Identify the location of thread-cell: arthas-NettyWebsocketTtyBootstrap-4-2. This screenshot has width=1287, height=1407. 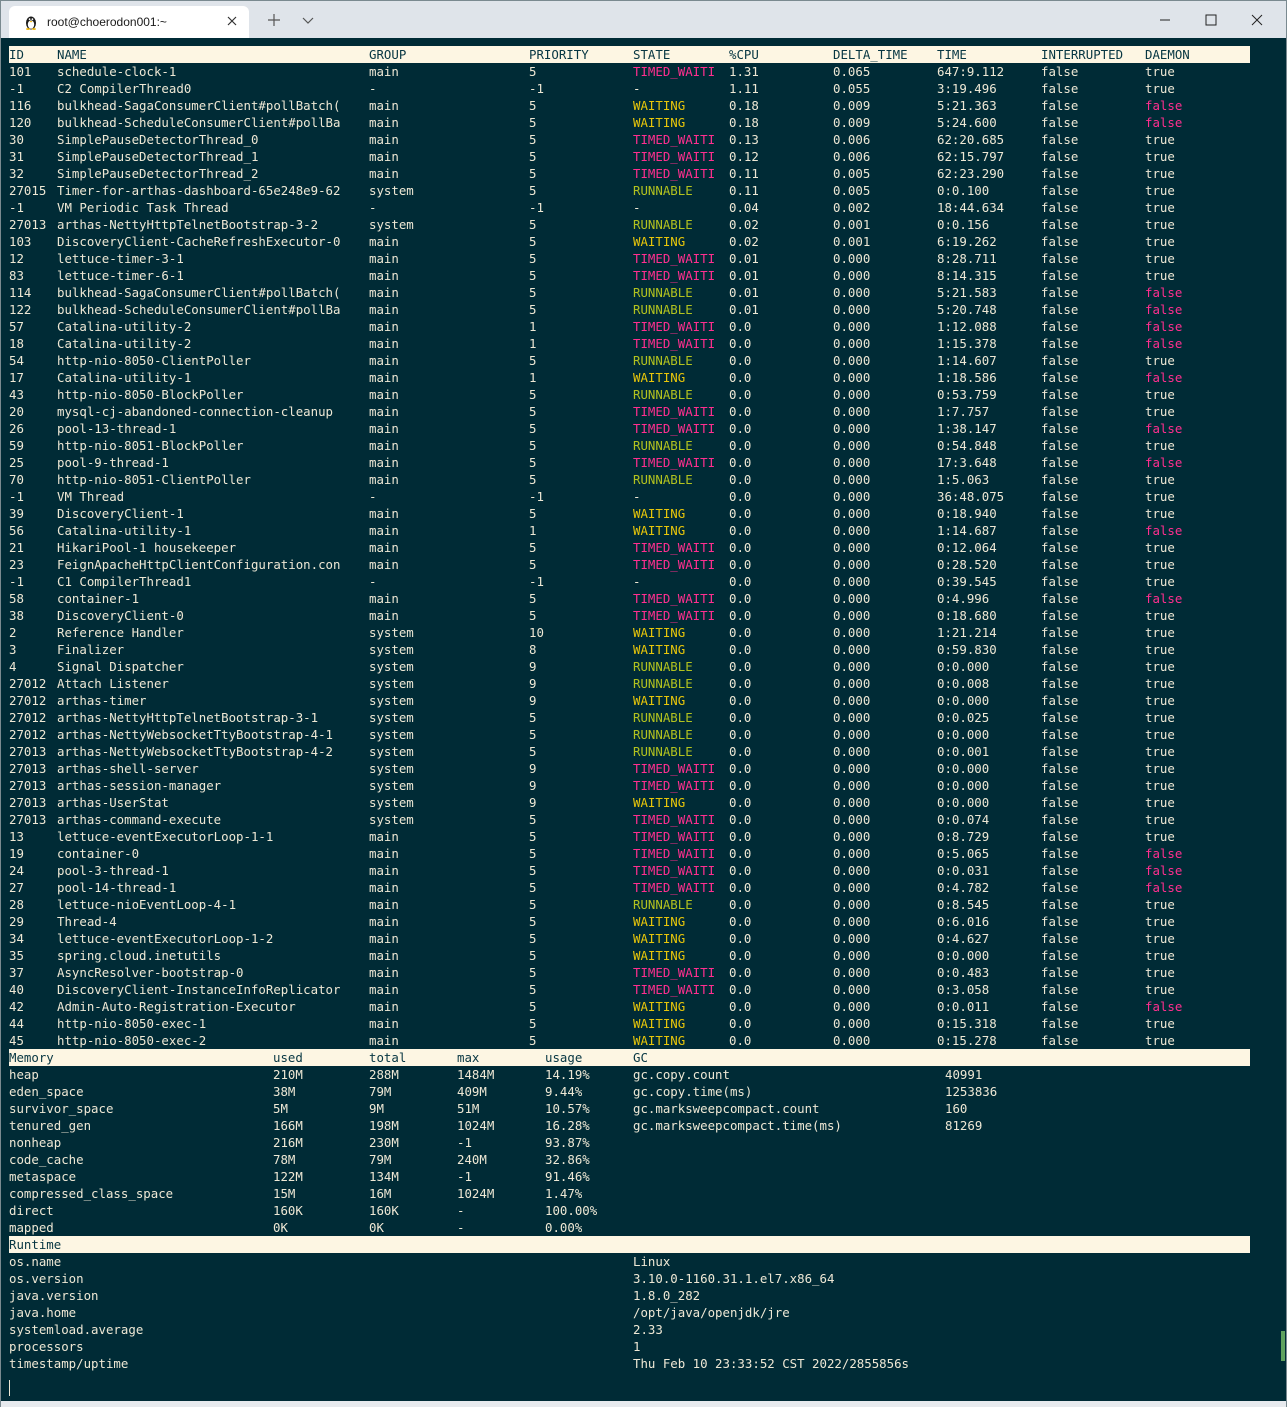
(195, 751).